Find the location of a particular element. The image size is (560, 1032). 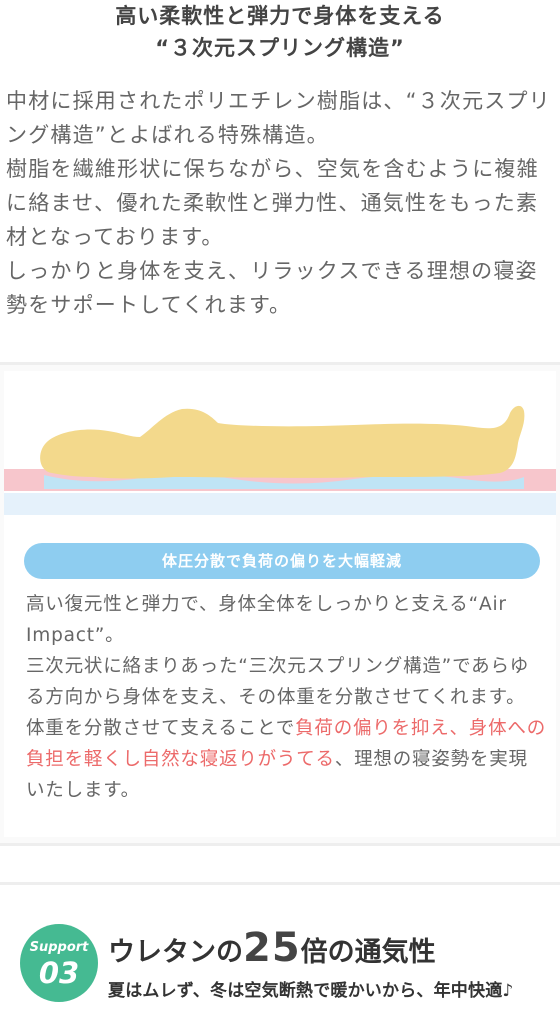

support-badge-number: 03 is located at coordinates (59, 973).